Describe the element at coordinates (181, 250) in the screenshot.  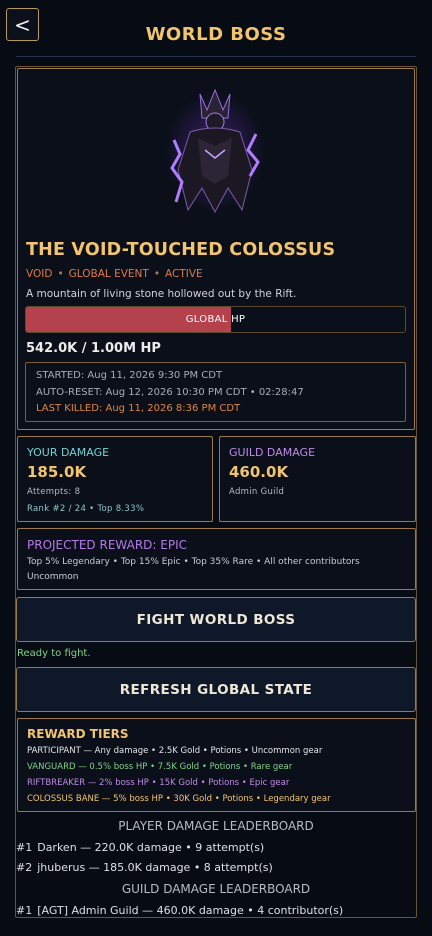
I see `boss-name: THE VOID-TOUCHED COLOSSUS` at that location.